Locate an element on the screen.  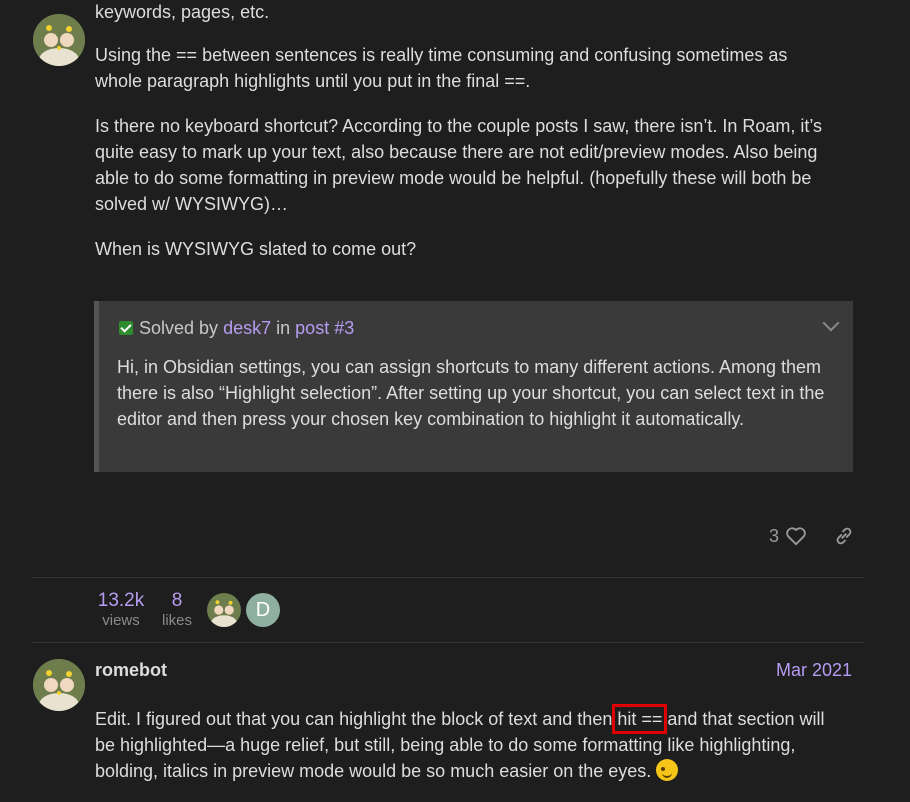
username-link: romebot is located at coordinates (131, 670).